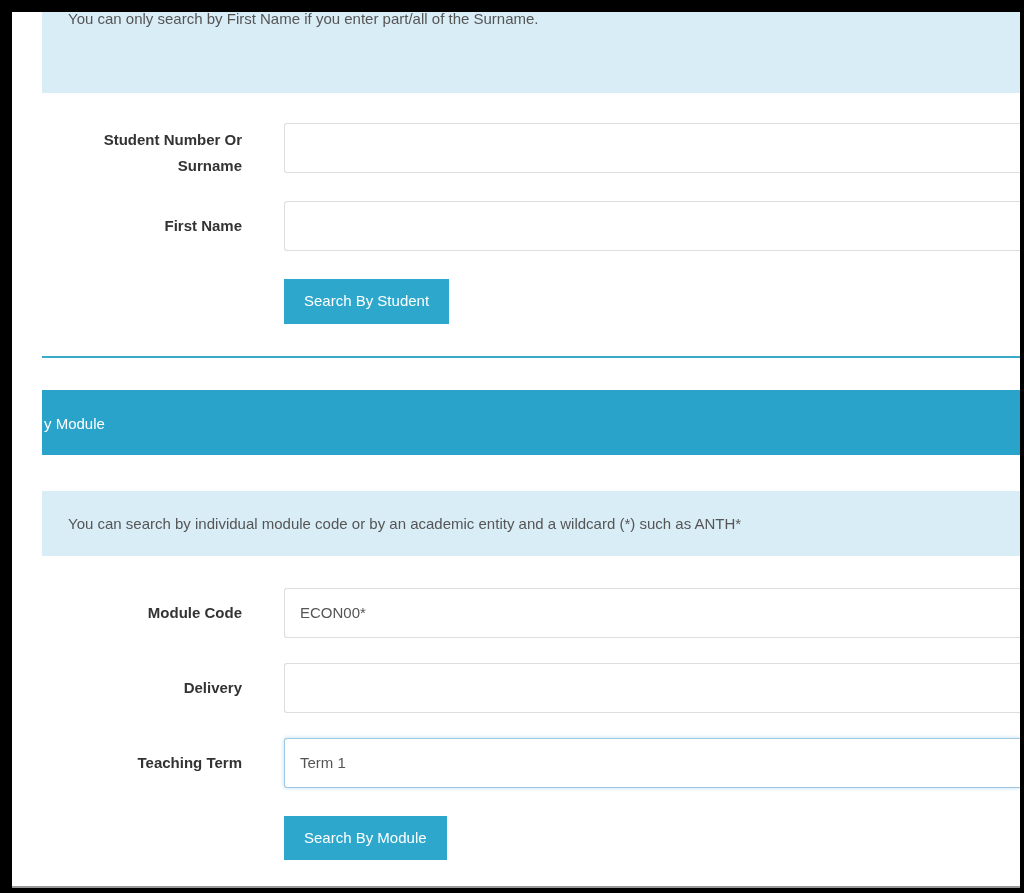 The image size is (1024, 893). I want to click on section-title: y Module, so click(74, 423).